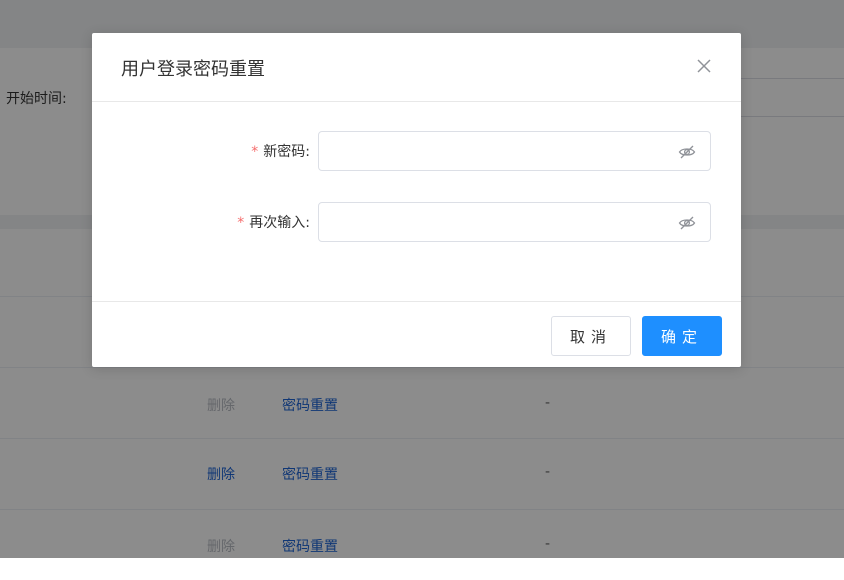 Image resolution: width=844 pixels, height=580 pixels. Describe the element at coordinates (682, 336) in the screenshot. I see `confirm-button: 确定` at that location.